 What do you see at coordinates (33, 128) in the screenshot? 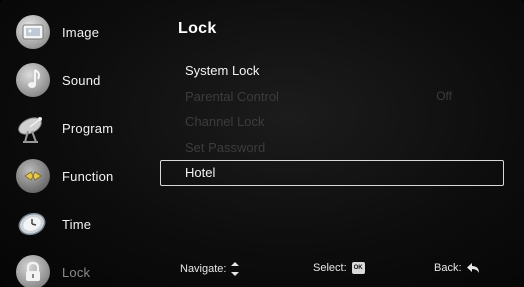
I see `satellite-dish-icon` at bounding box center [33, 128].